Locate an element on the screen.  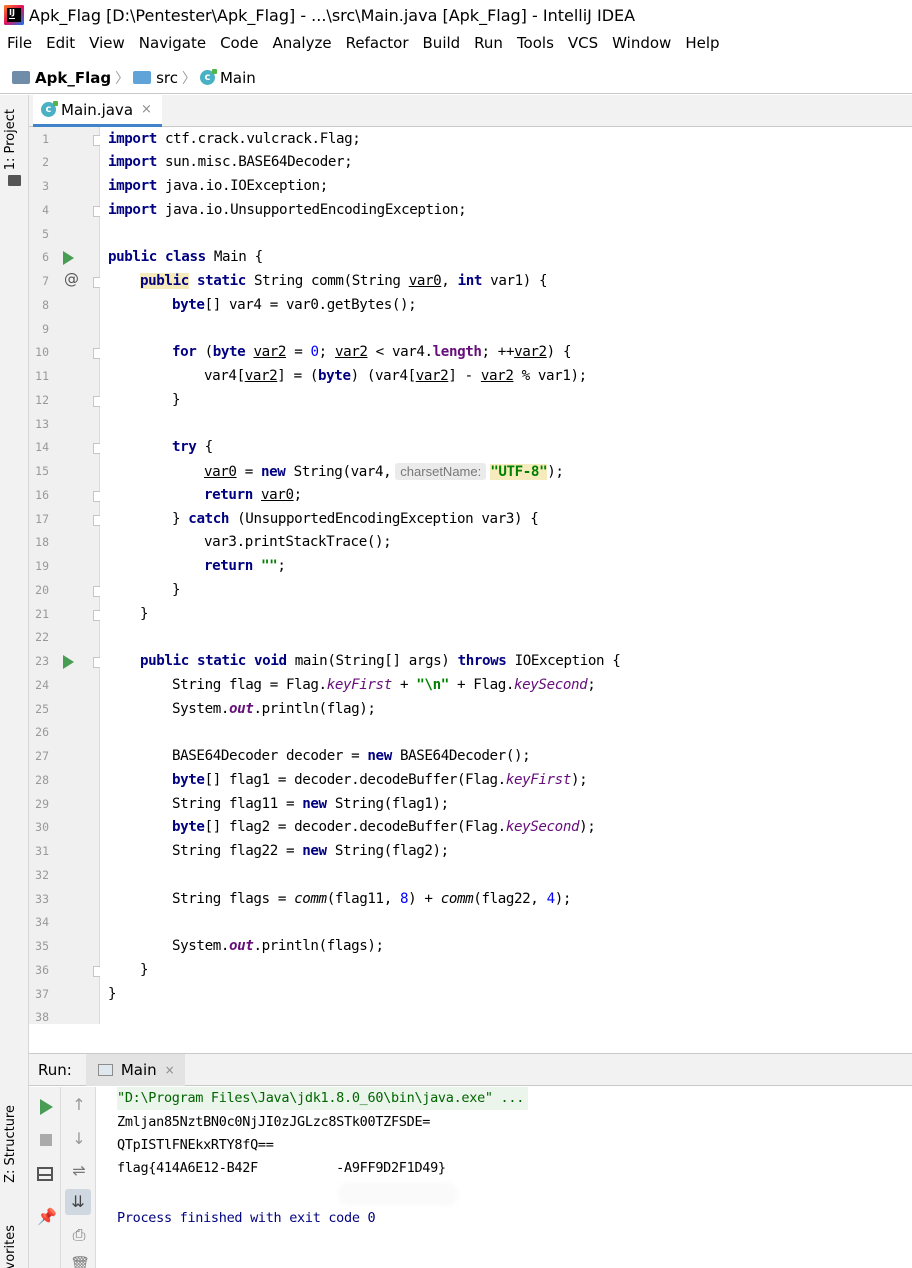
code-token: byte is located at coordinates (188, 304).